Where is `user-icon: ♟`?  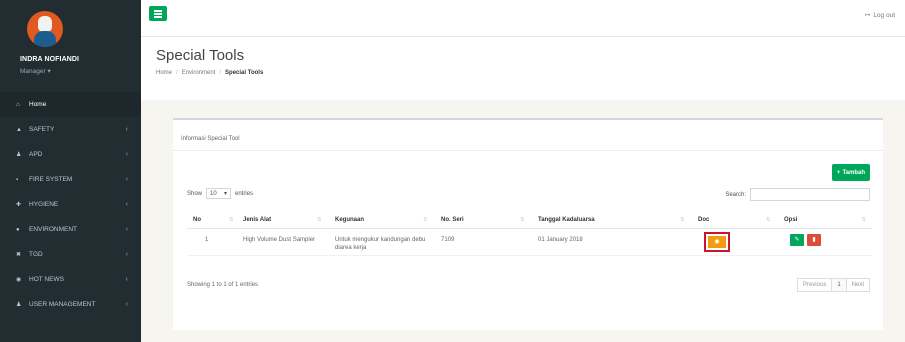
user-icon: ♟ is located at coordinates (19, 305).